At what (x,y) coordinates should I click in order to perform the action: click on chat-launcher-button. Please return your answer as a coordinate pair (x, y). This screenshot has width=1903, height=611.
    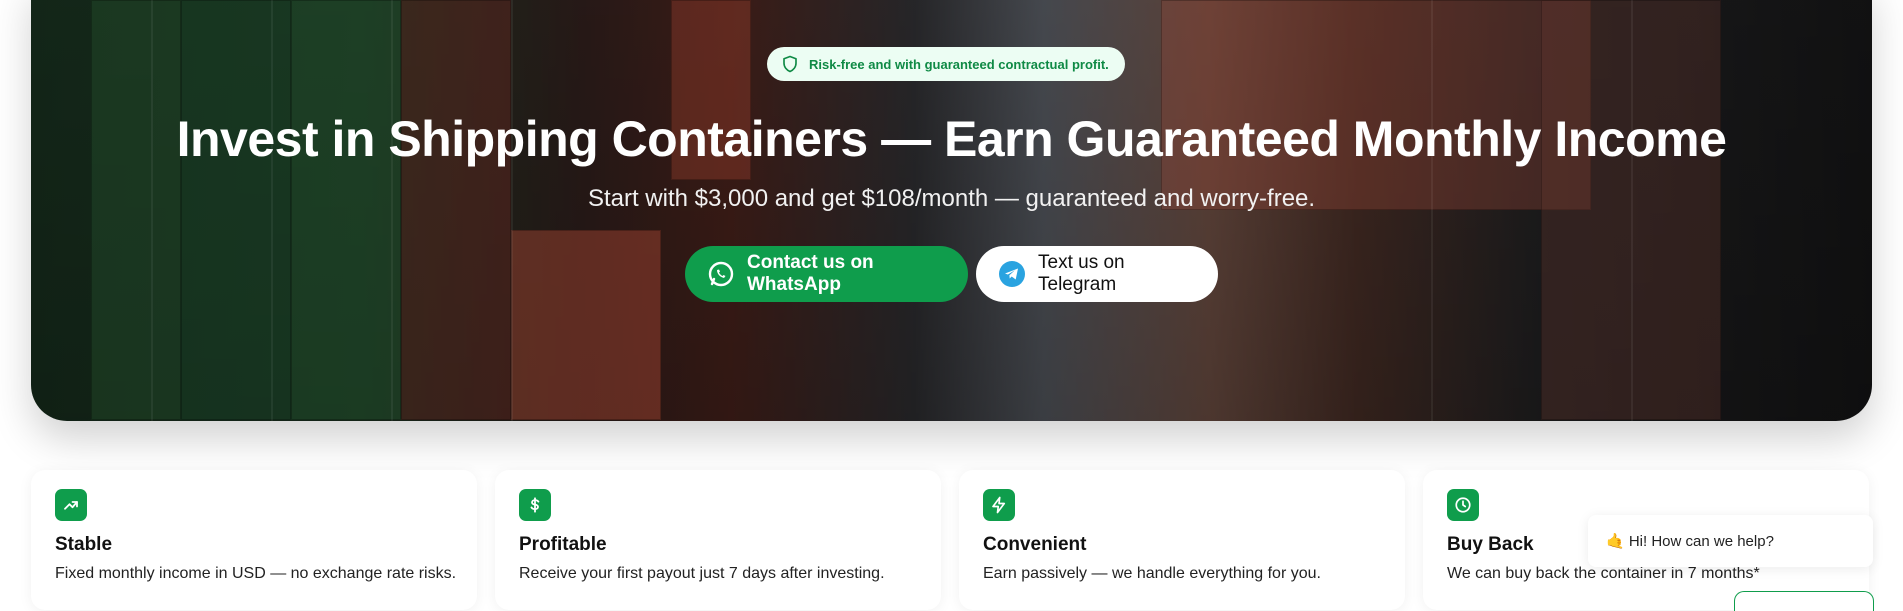
    Looking at the image, I should click on (1804, 601).